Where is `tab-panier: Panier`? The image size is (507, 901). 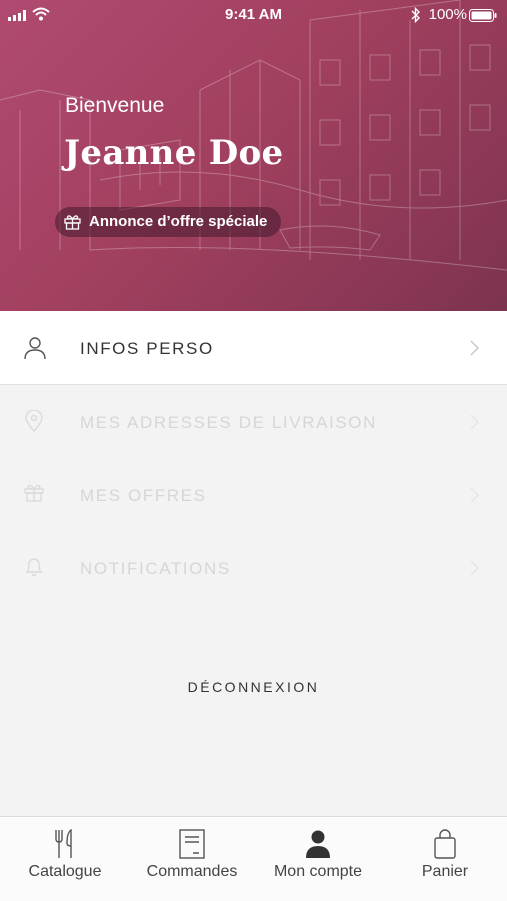 tab-panier: Panier is located at coordinates (444, 859).